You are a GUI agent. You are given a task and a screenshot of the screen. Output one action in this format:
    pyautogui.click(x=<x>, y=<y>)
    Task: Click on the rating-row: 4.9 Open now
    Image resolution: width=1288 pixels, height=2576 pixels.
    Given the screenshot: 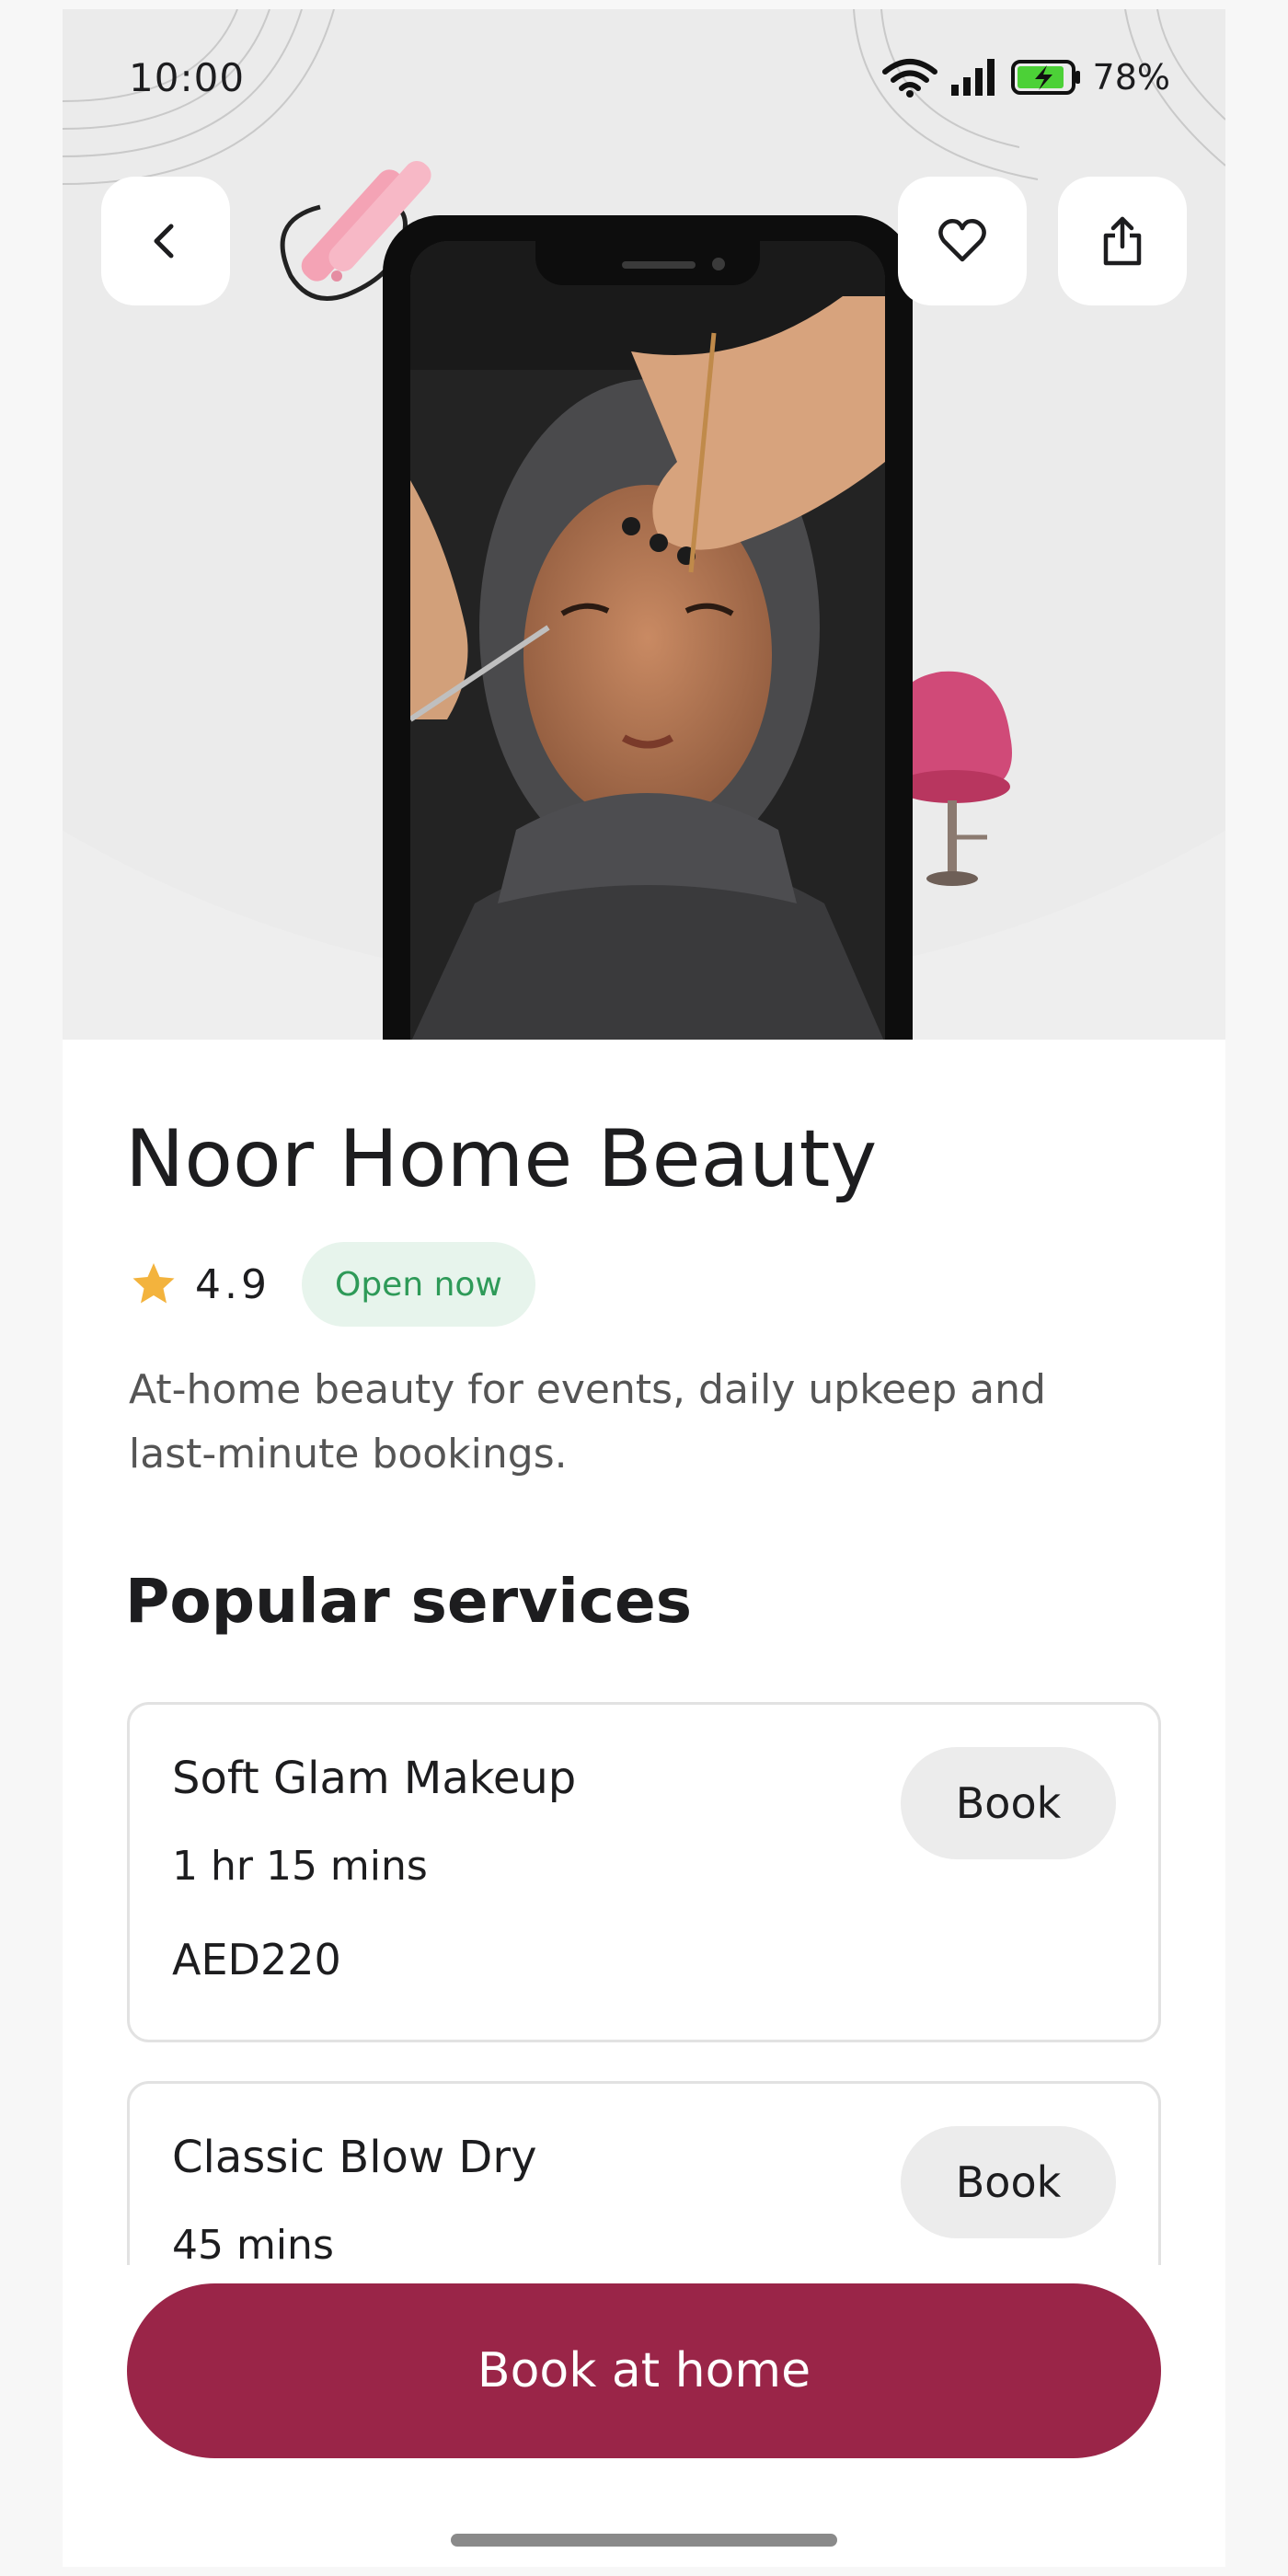 What is the action you would take?
    pyautogui.click(x=332, y=1284)
    